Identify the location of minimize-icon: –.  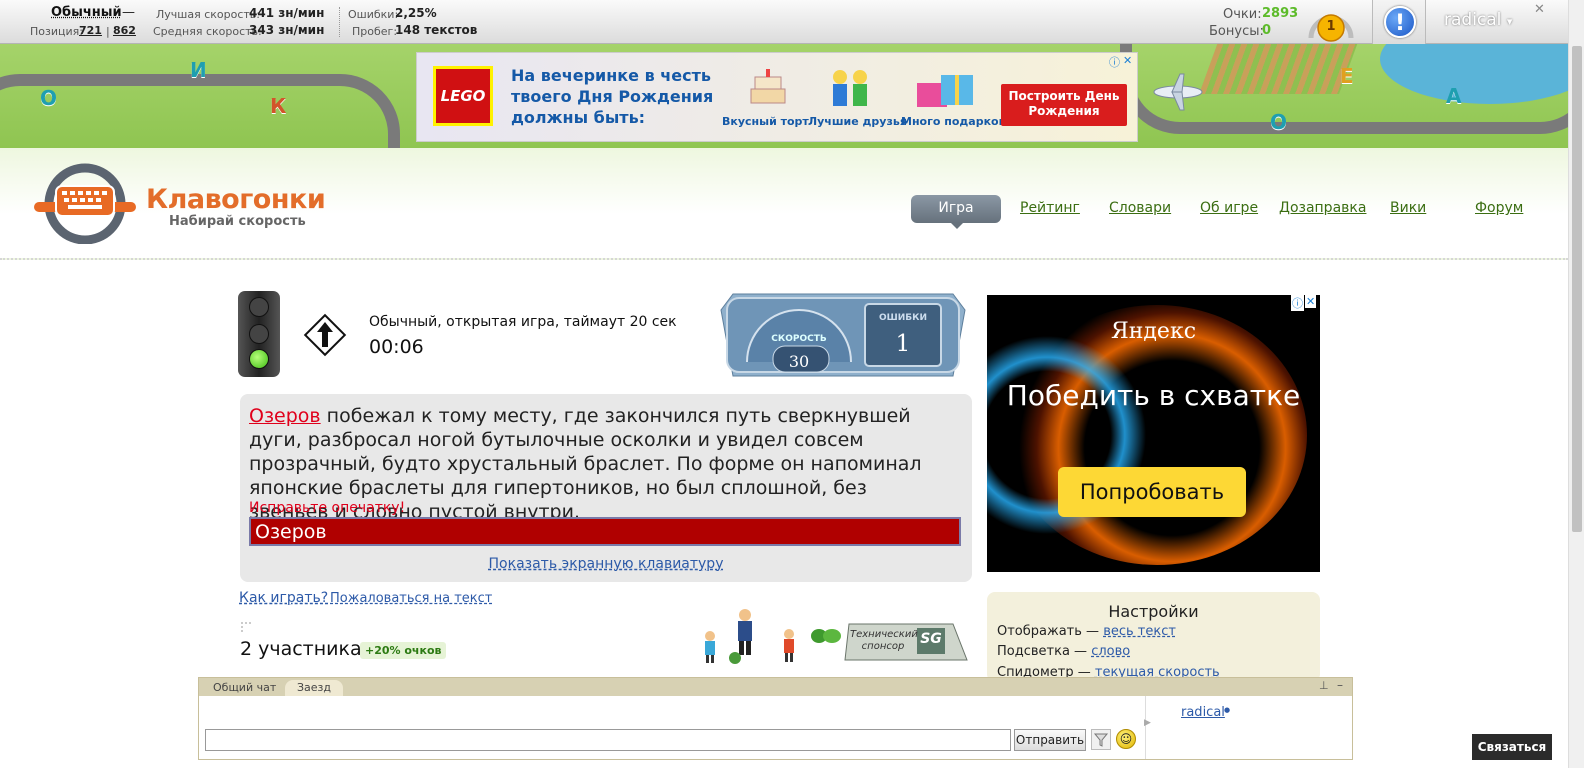
(1340, 685).